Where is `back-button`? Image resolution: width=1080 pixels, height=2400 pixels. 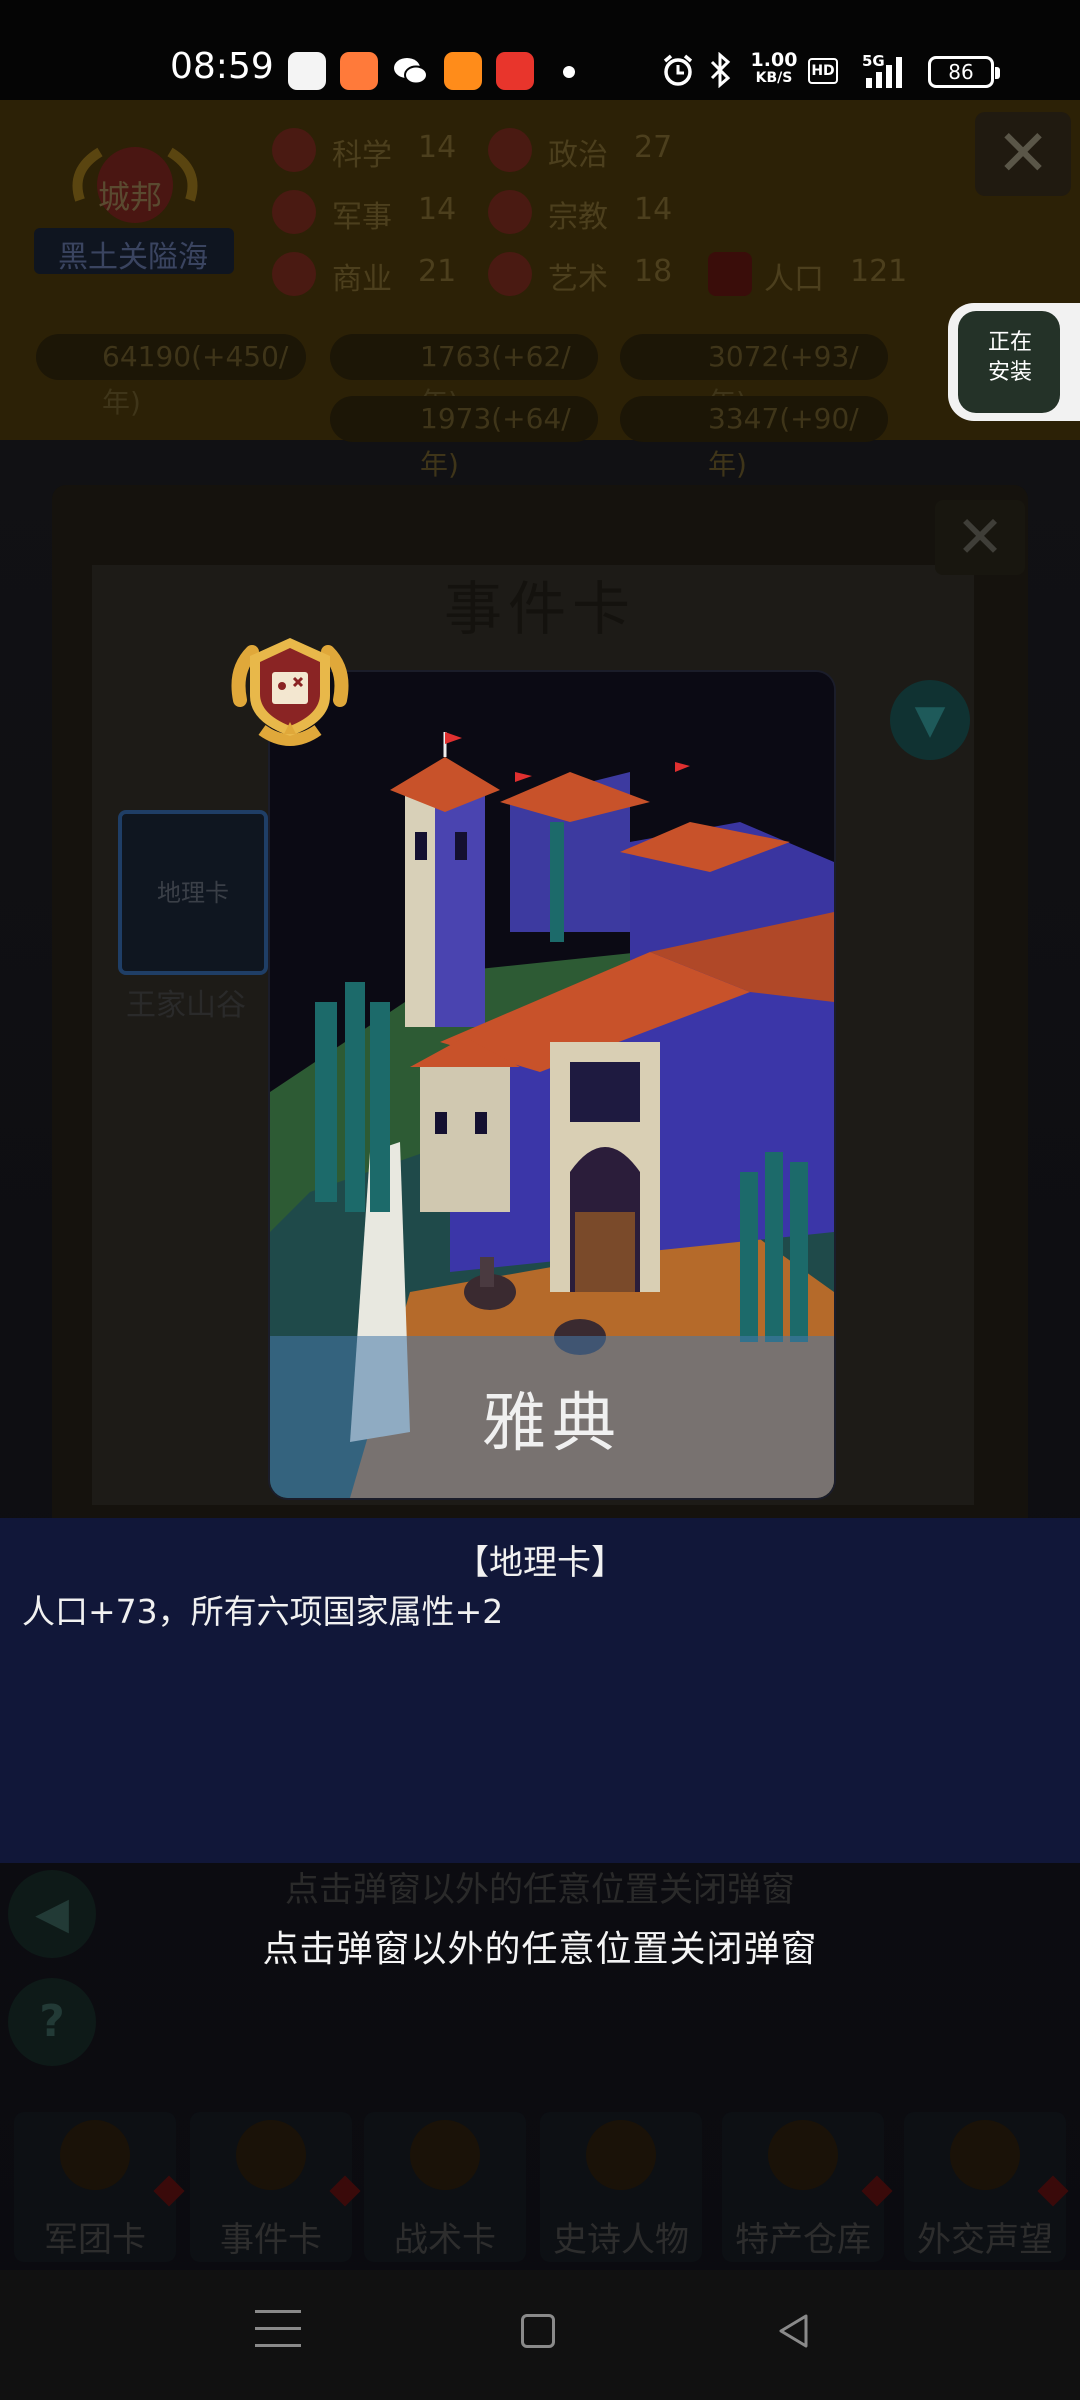 back-button is located at coordinates (794, 2331).